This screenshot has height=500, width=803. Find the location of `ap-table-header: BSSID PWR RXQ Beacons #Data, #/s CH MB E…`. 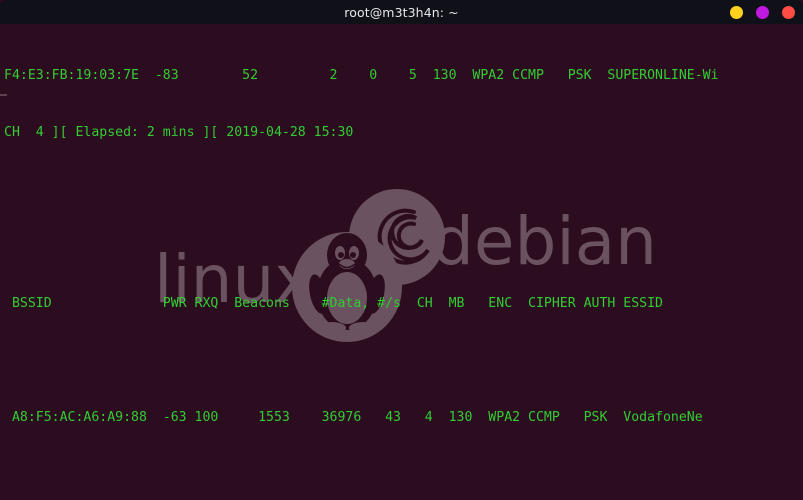

ap-table-header: BSSID PWR RXQ Beacons #Data, #/s CH MB E… is located at coordinates (333, 303).